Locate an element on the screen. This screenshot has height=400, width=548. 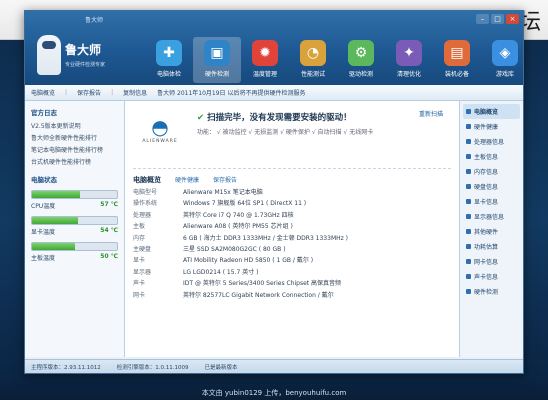
nav-item-label: 电脑概览 is located at coordinates (486, 112).